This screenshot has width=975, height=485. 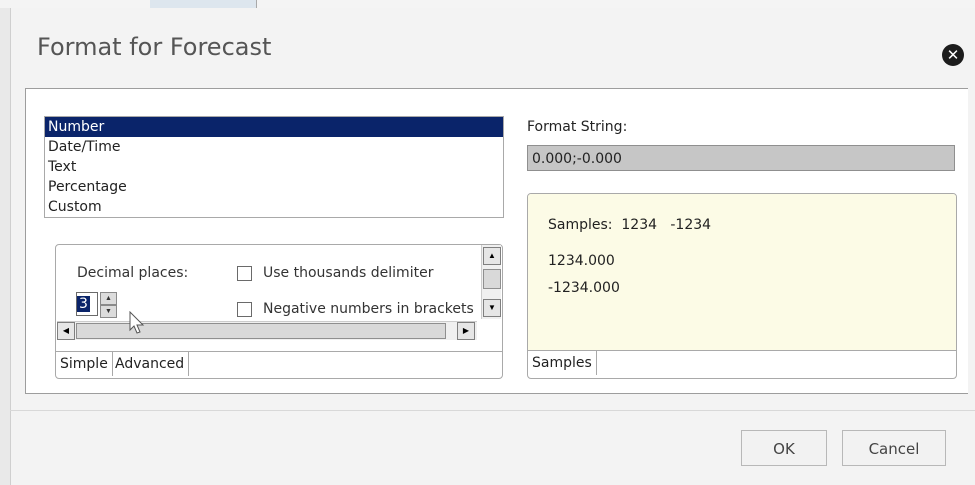 I want to click on thousands-delimiter-checkbox, so click(x=244, y=273).